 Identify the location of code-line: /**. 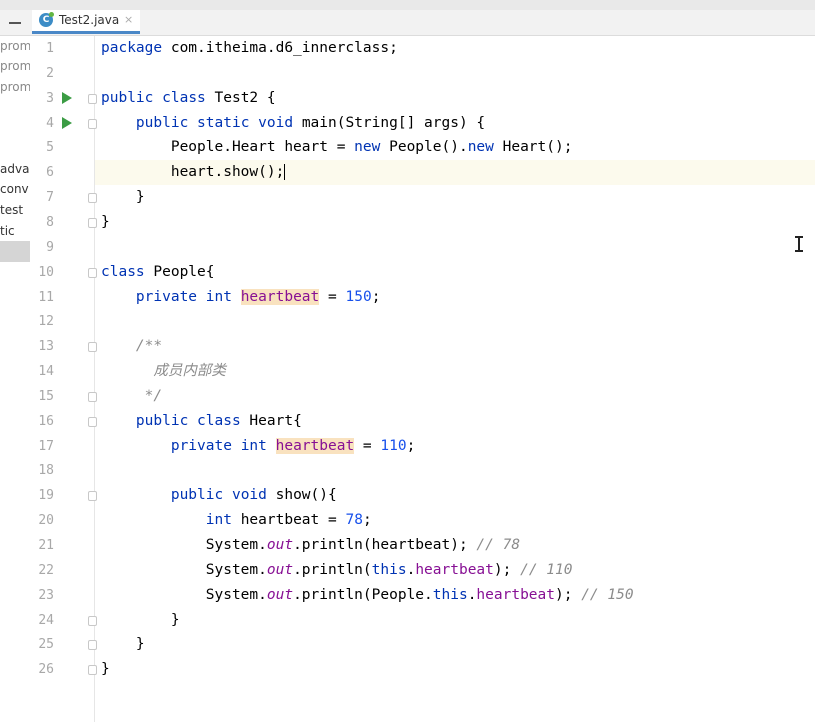
(131, 346).